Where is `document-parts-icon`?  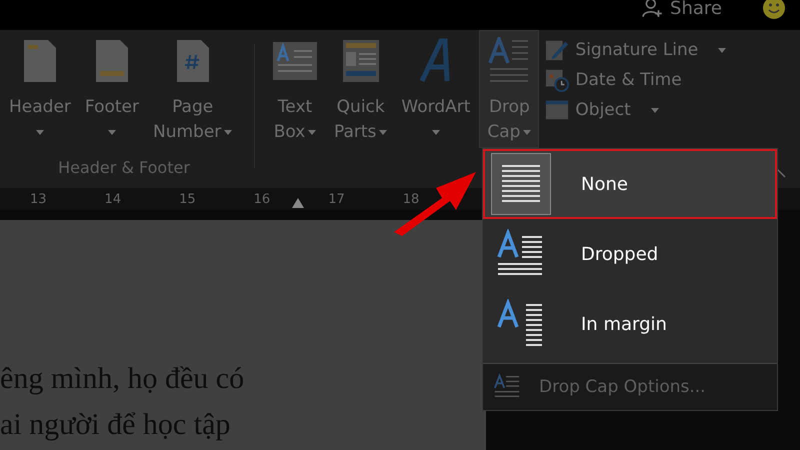 document-parts-icon is located at coordinates (361, 61).